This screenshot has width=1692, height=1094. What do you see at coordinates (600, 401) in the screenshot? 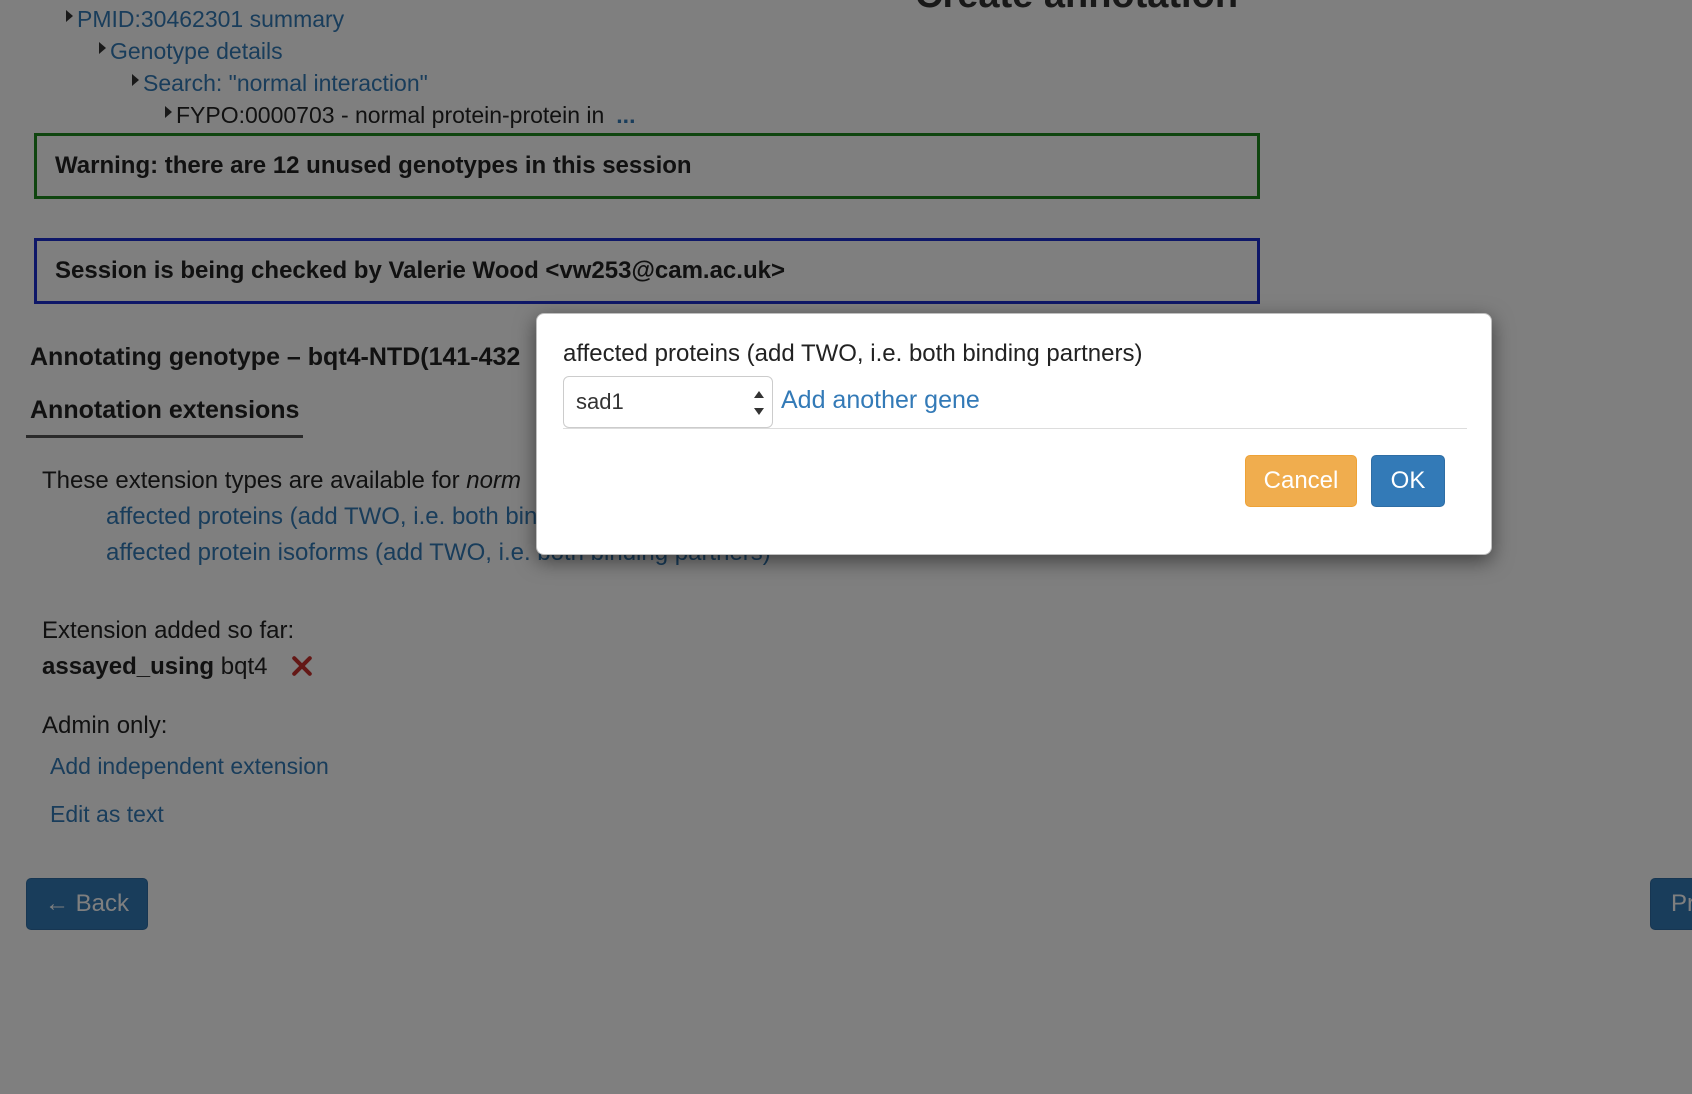
I see `gene-select-value: sad1` at bounding box center [600, 401].